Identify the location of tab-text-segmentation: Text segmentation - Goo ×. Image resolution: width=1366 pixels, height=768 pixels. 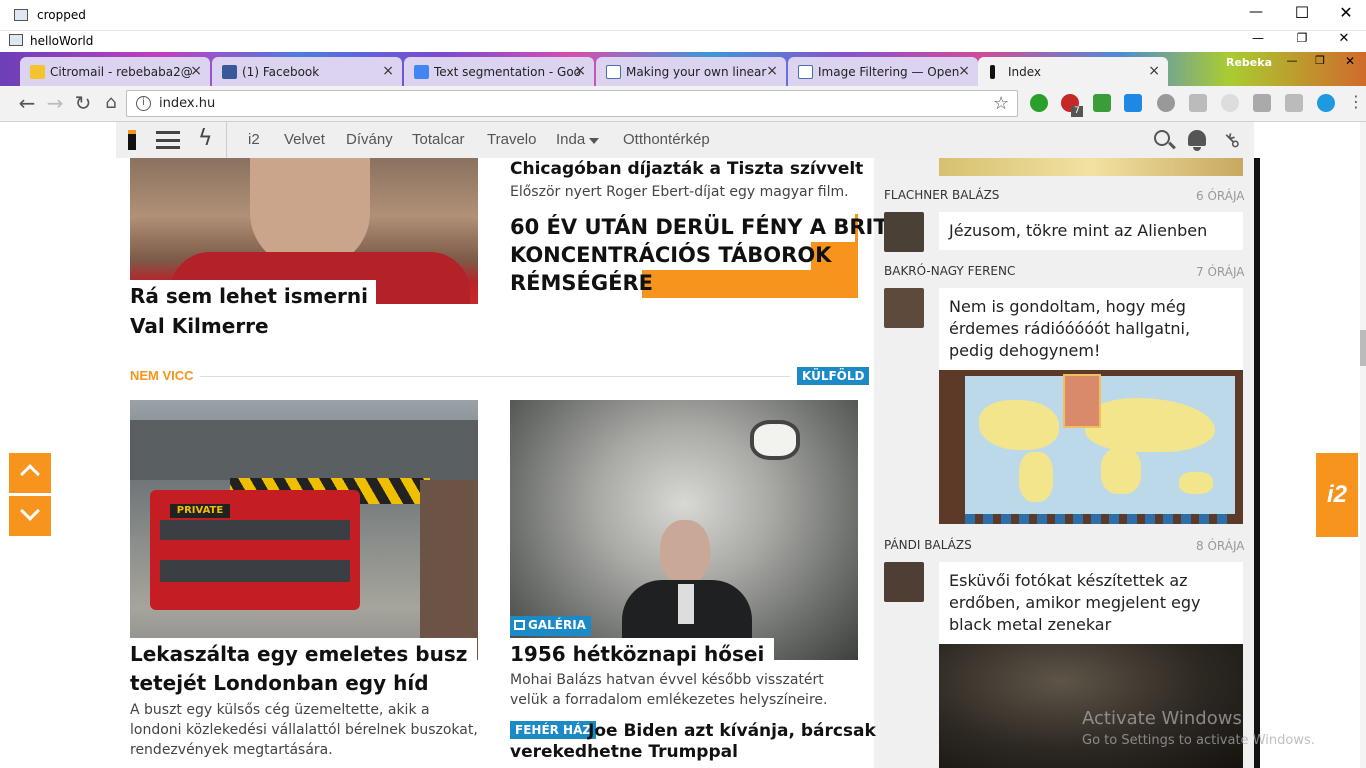
(499, 71).